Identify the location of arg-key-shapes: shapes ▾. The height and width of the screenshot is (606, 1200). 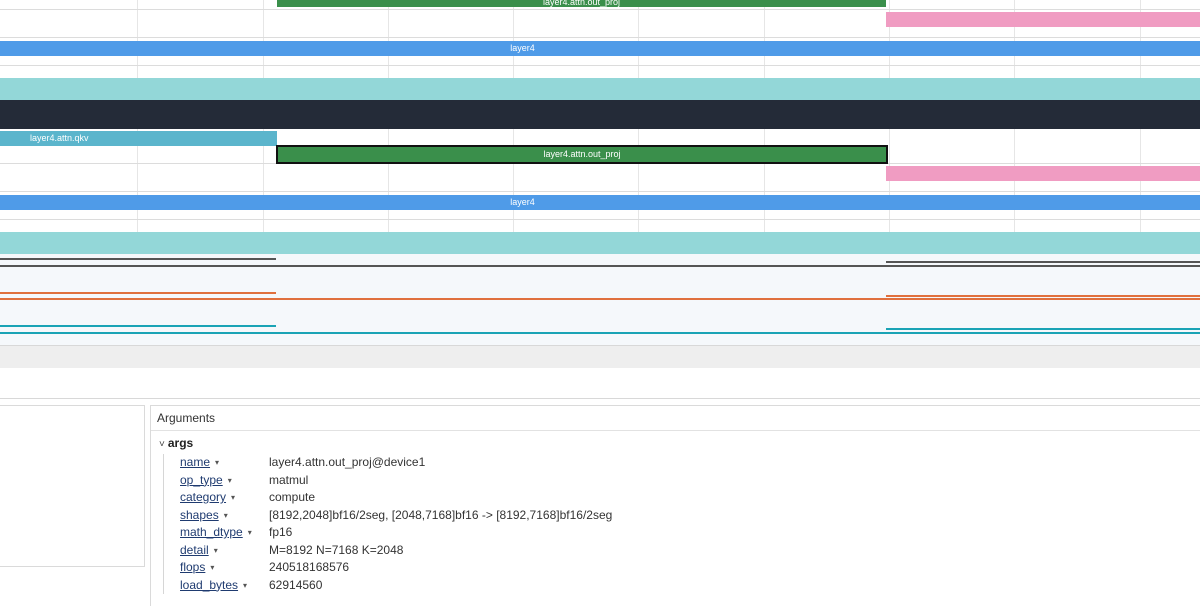
(204, 516).